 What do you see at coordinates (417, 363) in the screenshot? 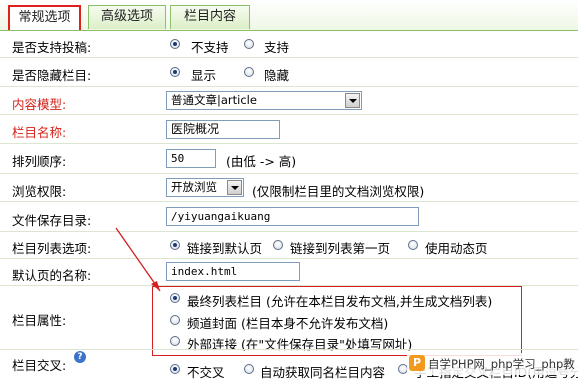
I see `php-logo-icon: P` at bounding box center [417, 363].